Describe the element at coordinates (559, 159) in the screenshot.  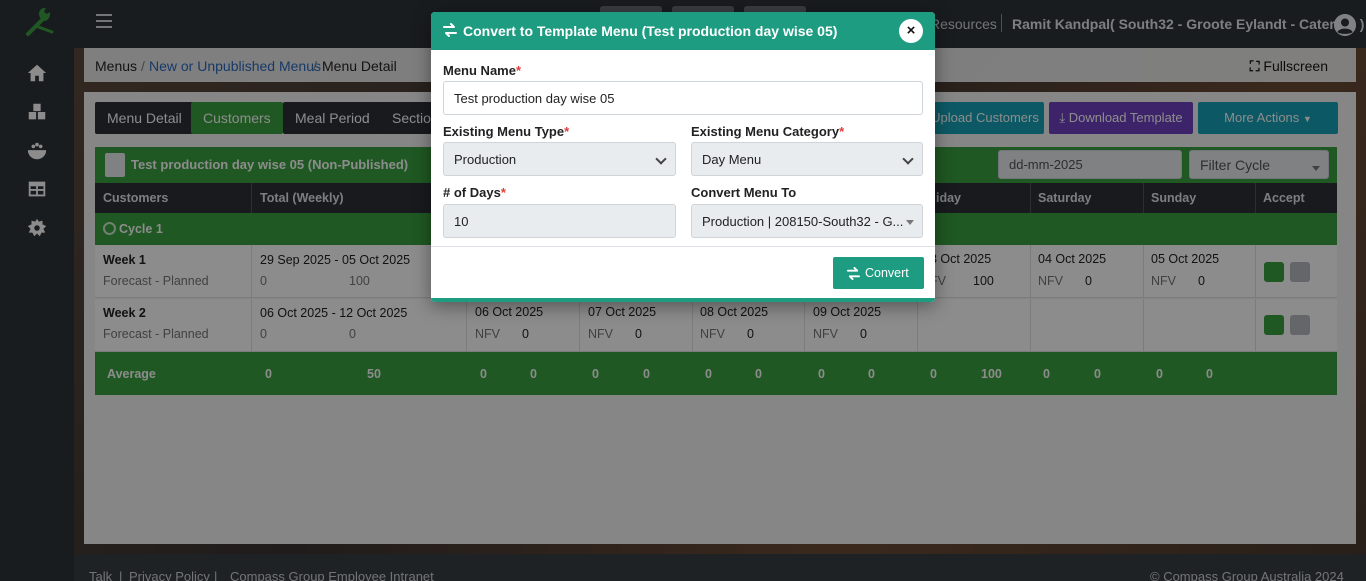
I see `menu-type-select: Production` at that location.